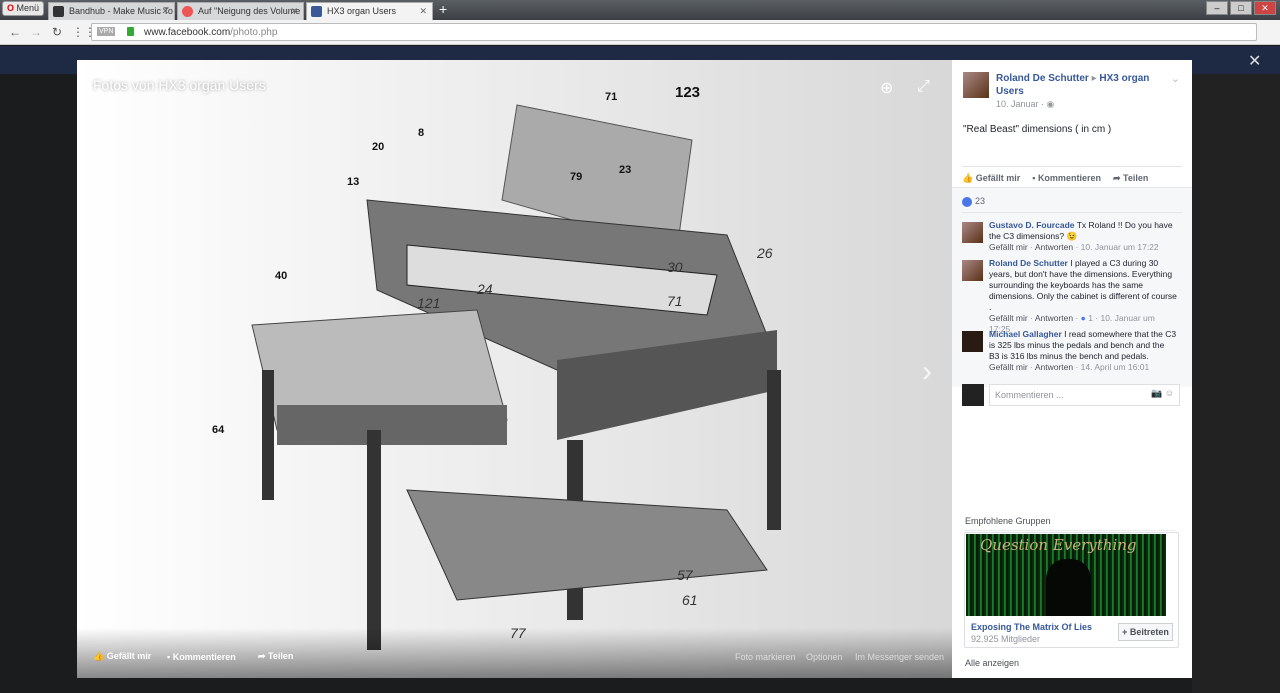 The height and width of the screenshot is (693, 1280). Describe the element at coordinates (15, 32) in the screenshot. I see `back-icon: ←` at that location.